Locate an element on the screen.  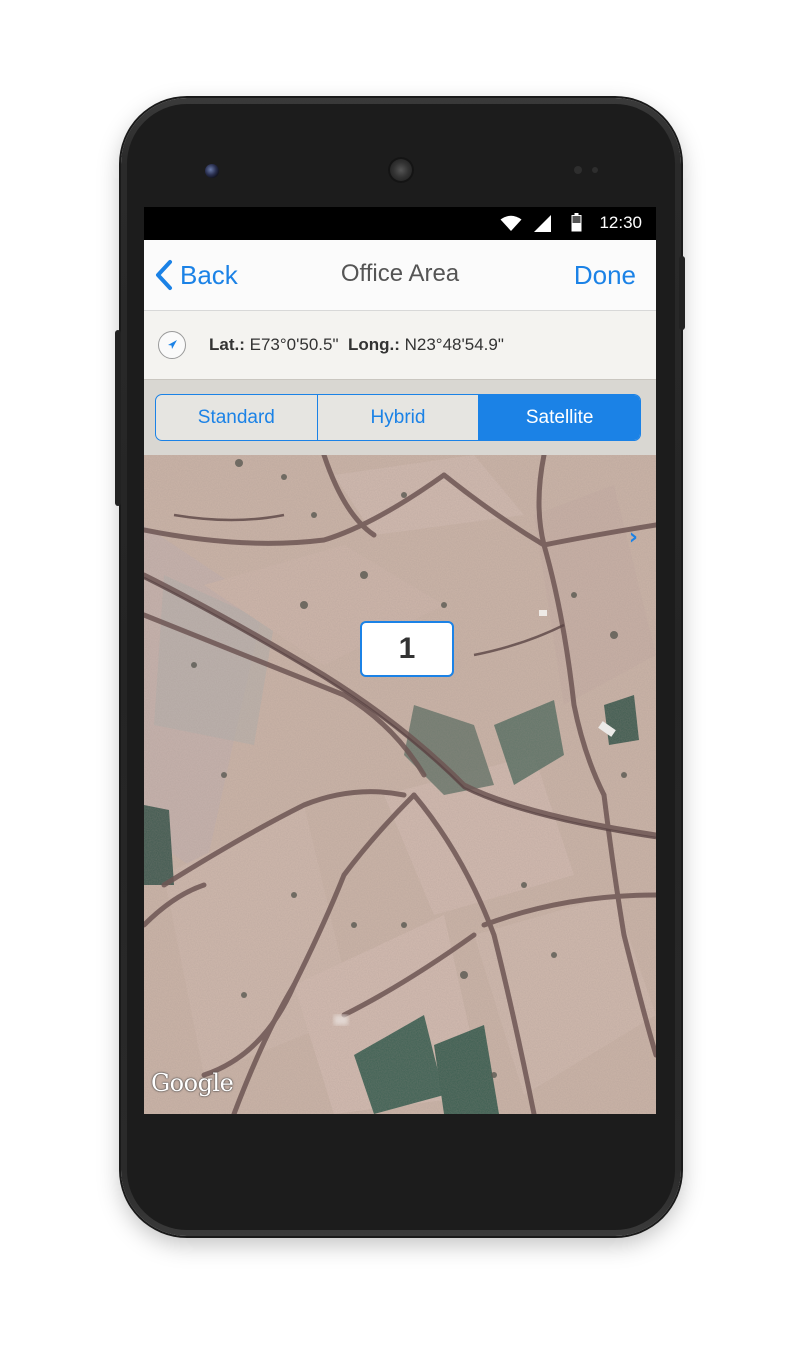
map-type-hybrid: Hybrid is located at coordinates (397, 417).